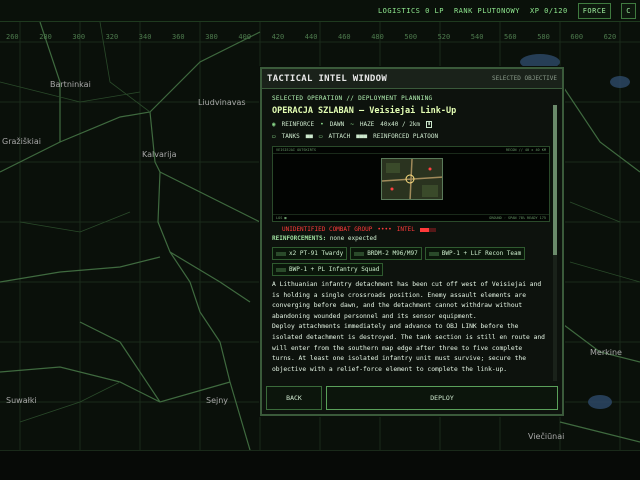 This screenshot has height=480, width=640. Describe the element at coordinates (211, 37) in the screenshot. I see `map-scale-tick: 380` at that location.